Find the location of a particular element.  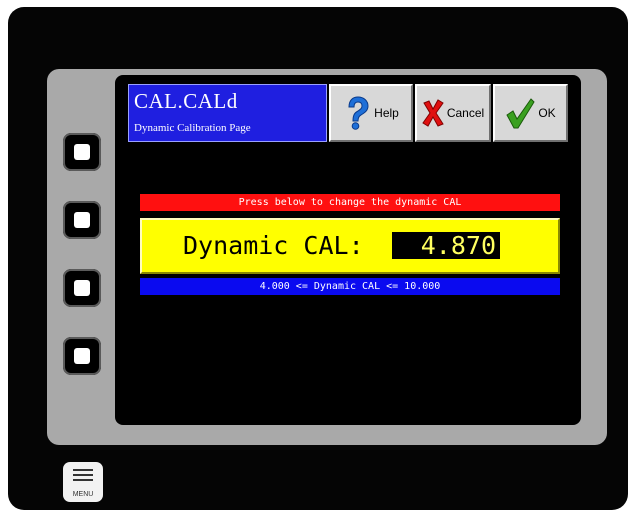

dynamic-cal-value: 4.870 is located at coordinates (446, 245).